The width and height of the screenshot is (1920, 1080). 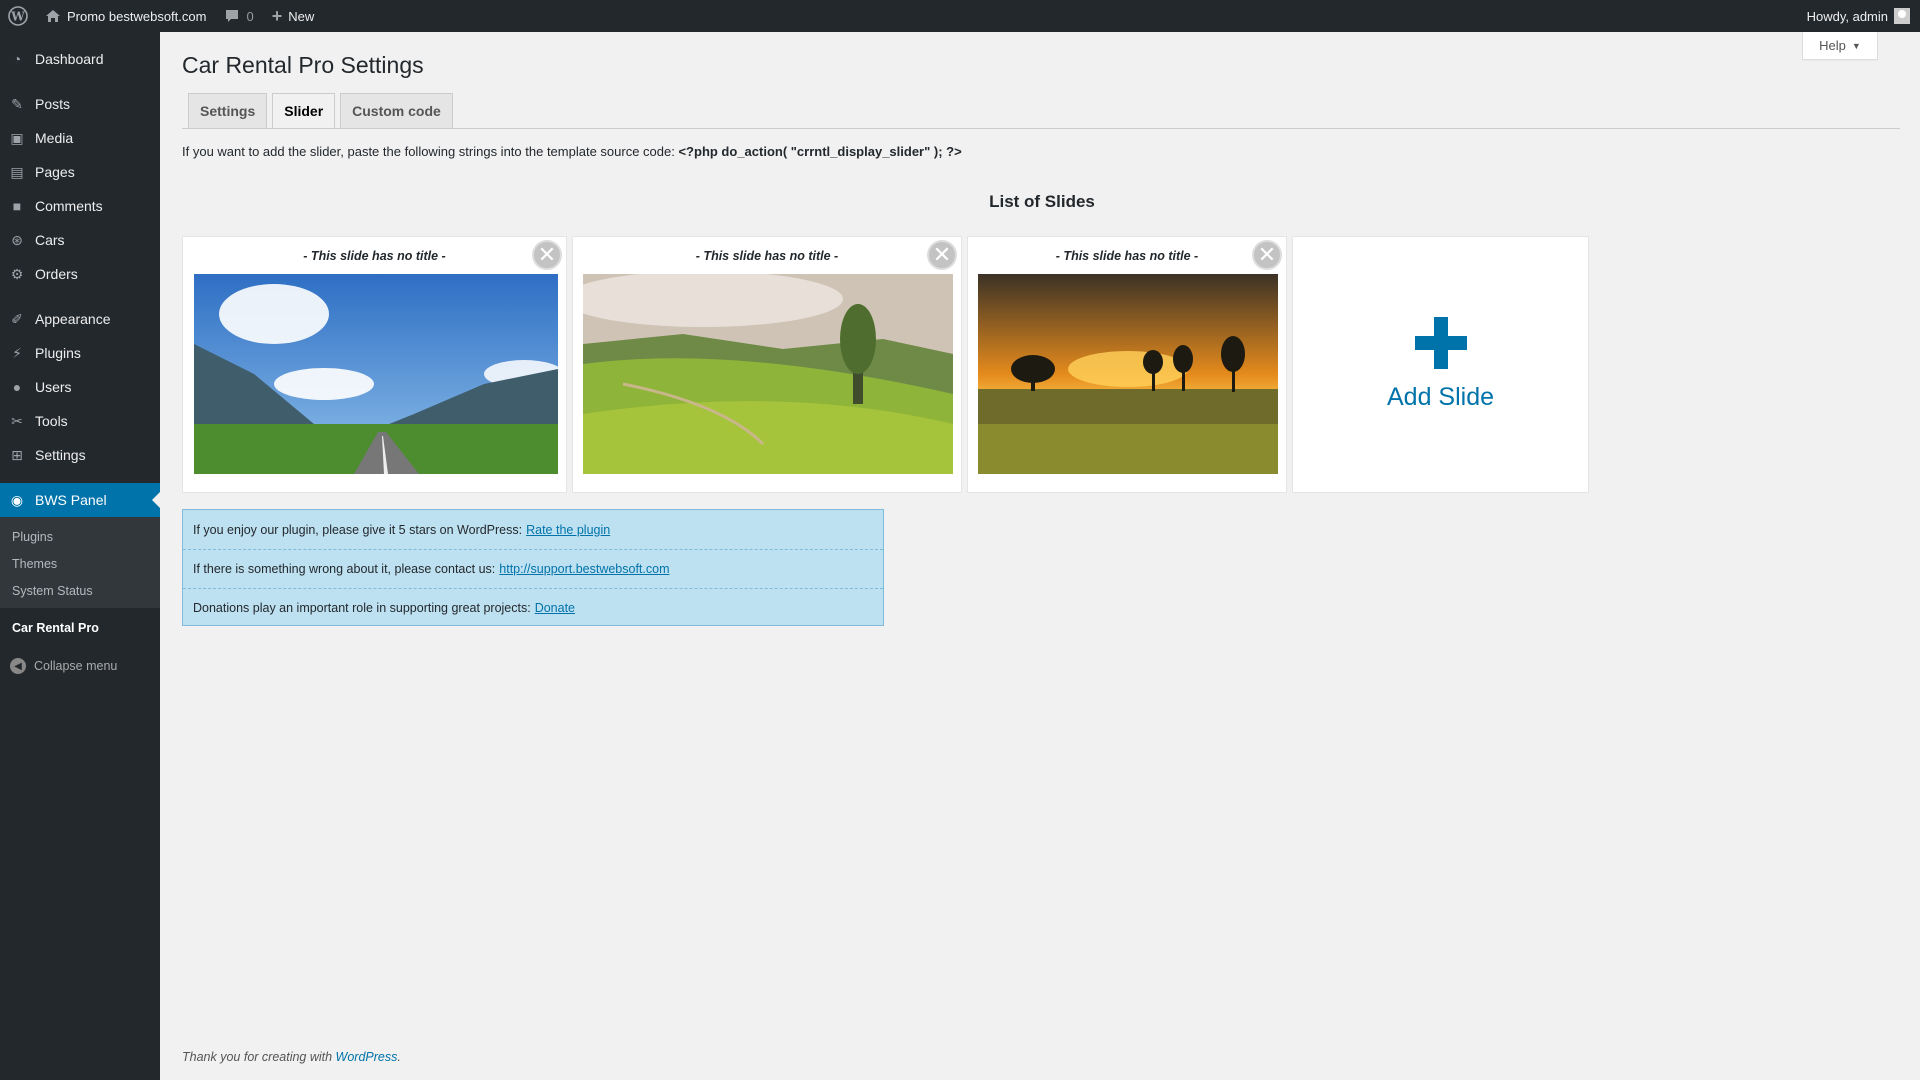 What do you see at coordinates (56, 274) in the screenshot?
I see `menu-label: Orders` at bounding box center [56, 274].